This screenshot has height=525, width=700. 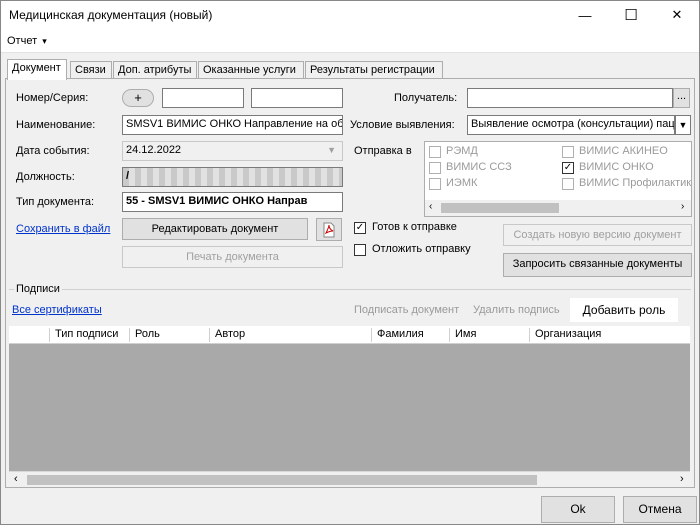 I want to click on number-series-label: Номер/Серия:, so click(x=52, y=98).